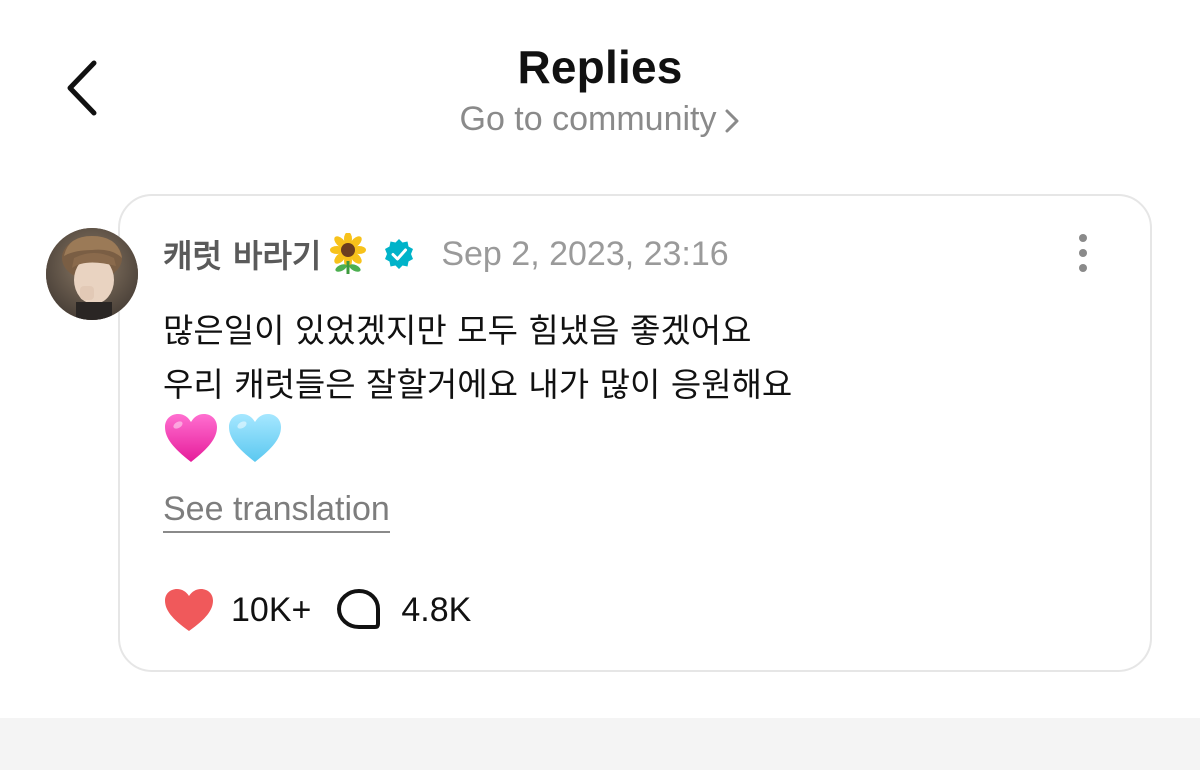  Describe the element at coordinates (732, 121) in the screenshot. I see `chevron-right-icon` at that location.